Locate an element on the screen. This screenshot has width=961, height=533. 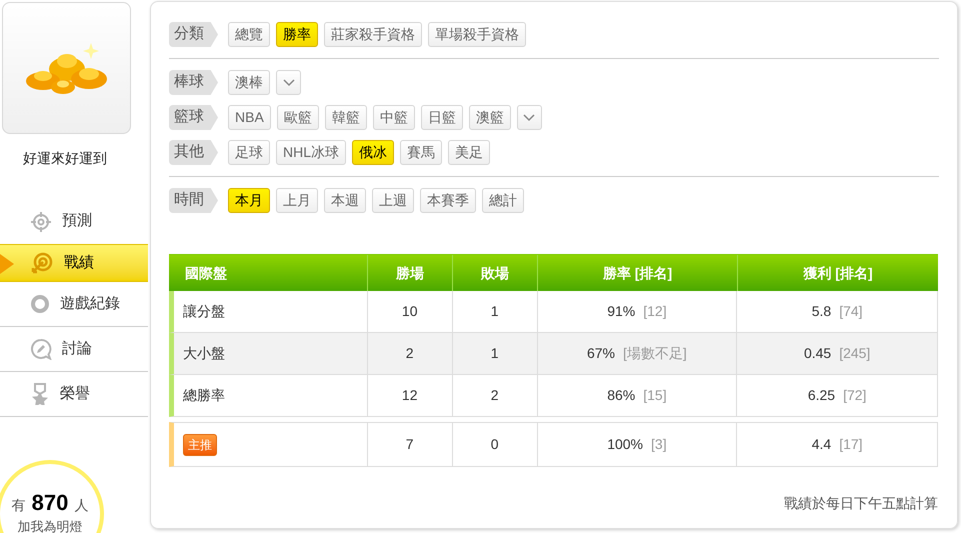
filter-option: 本賽季 is located at coordinates (448, 200).